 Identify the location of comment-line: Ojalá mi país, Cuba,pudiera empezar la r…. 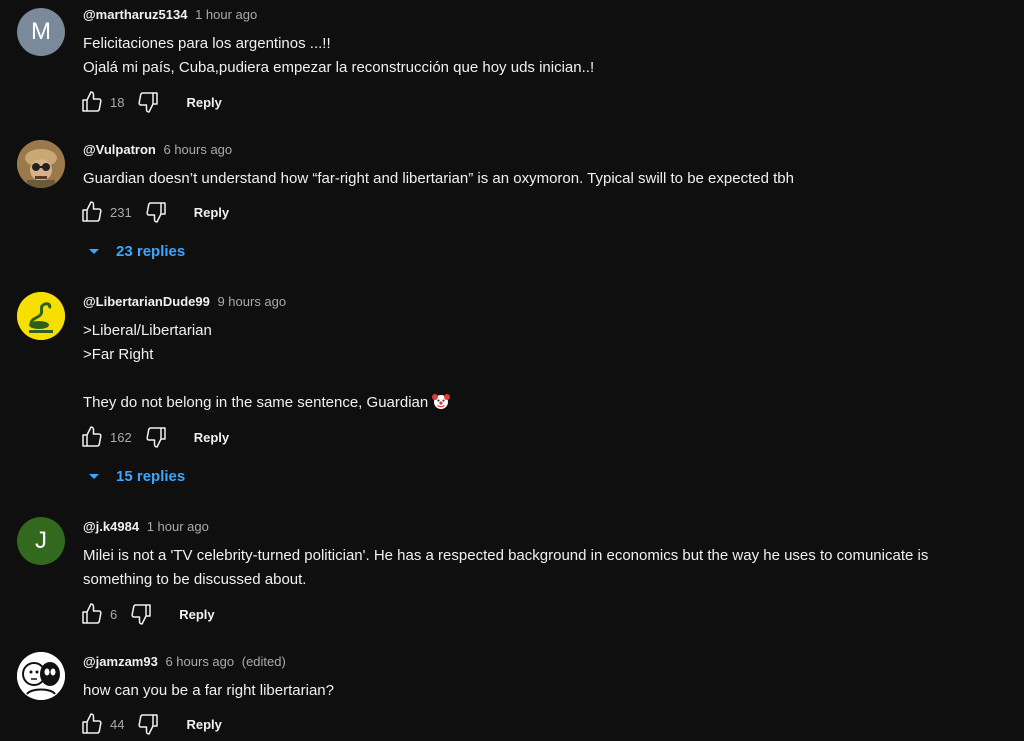
(339, 67).